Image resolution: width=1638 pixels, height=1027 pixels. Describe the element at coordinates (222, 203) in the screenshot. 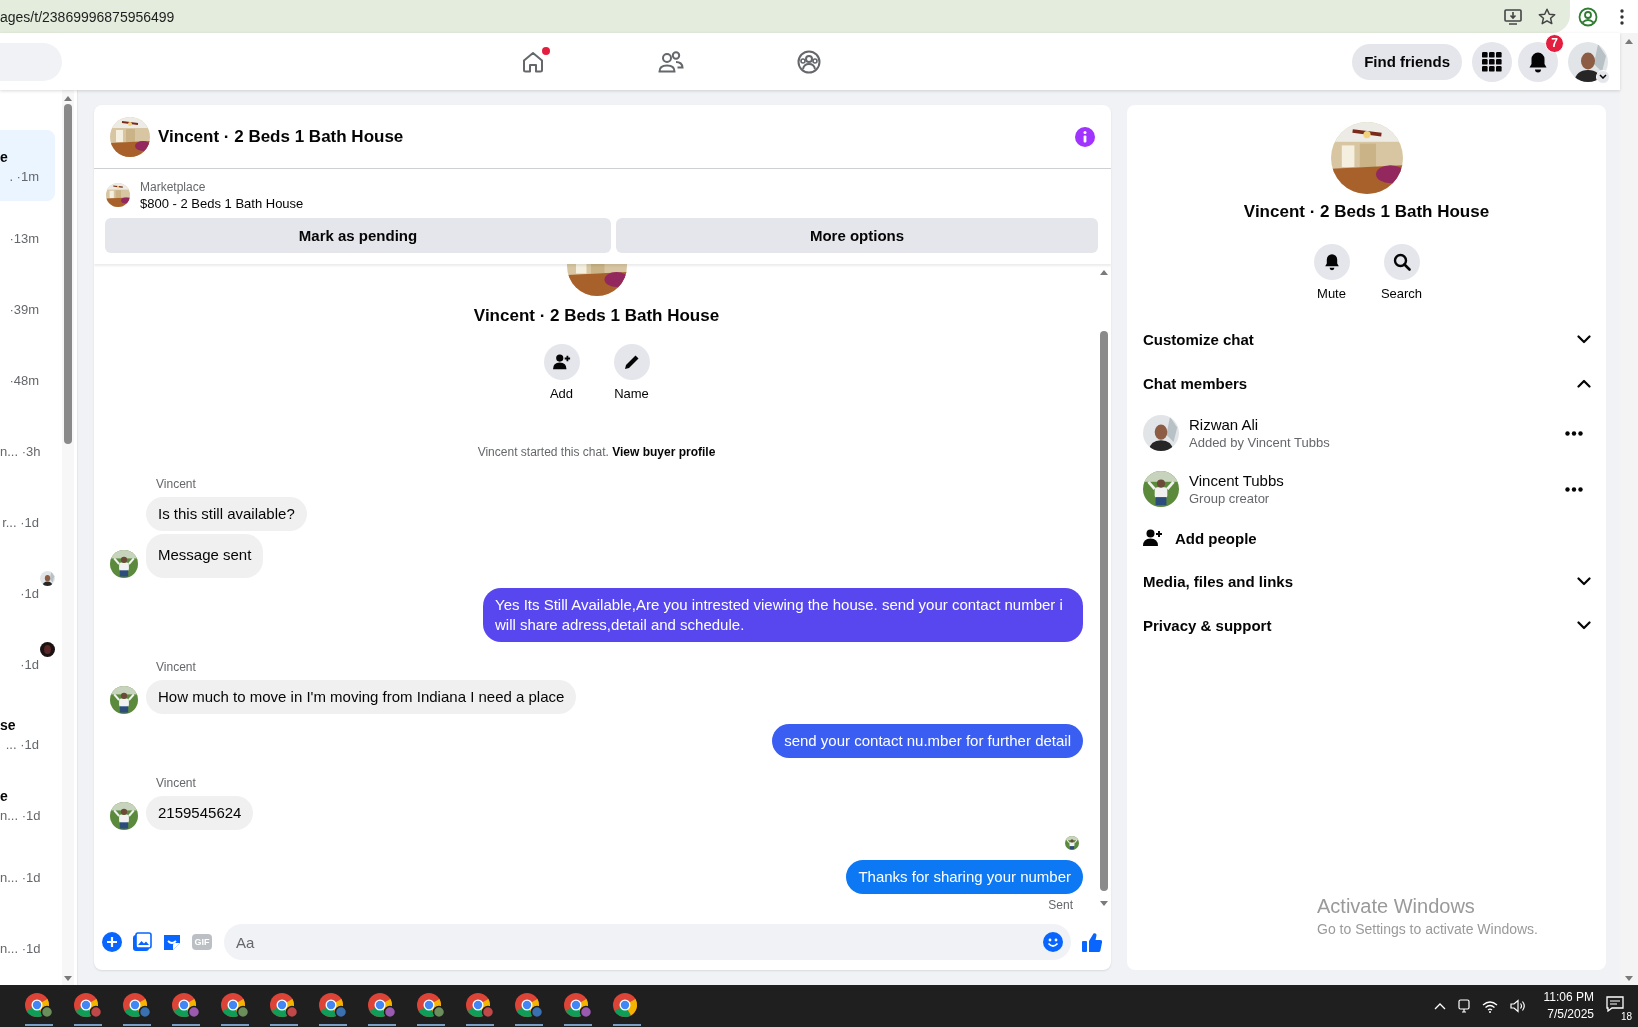

I see `listing-title: $800 - 2 Beds 1 Bath House` at that location.